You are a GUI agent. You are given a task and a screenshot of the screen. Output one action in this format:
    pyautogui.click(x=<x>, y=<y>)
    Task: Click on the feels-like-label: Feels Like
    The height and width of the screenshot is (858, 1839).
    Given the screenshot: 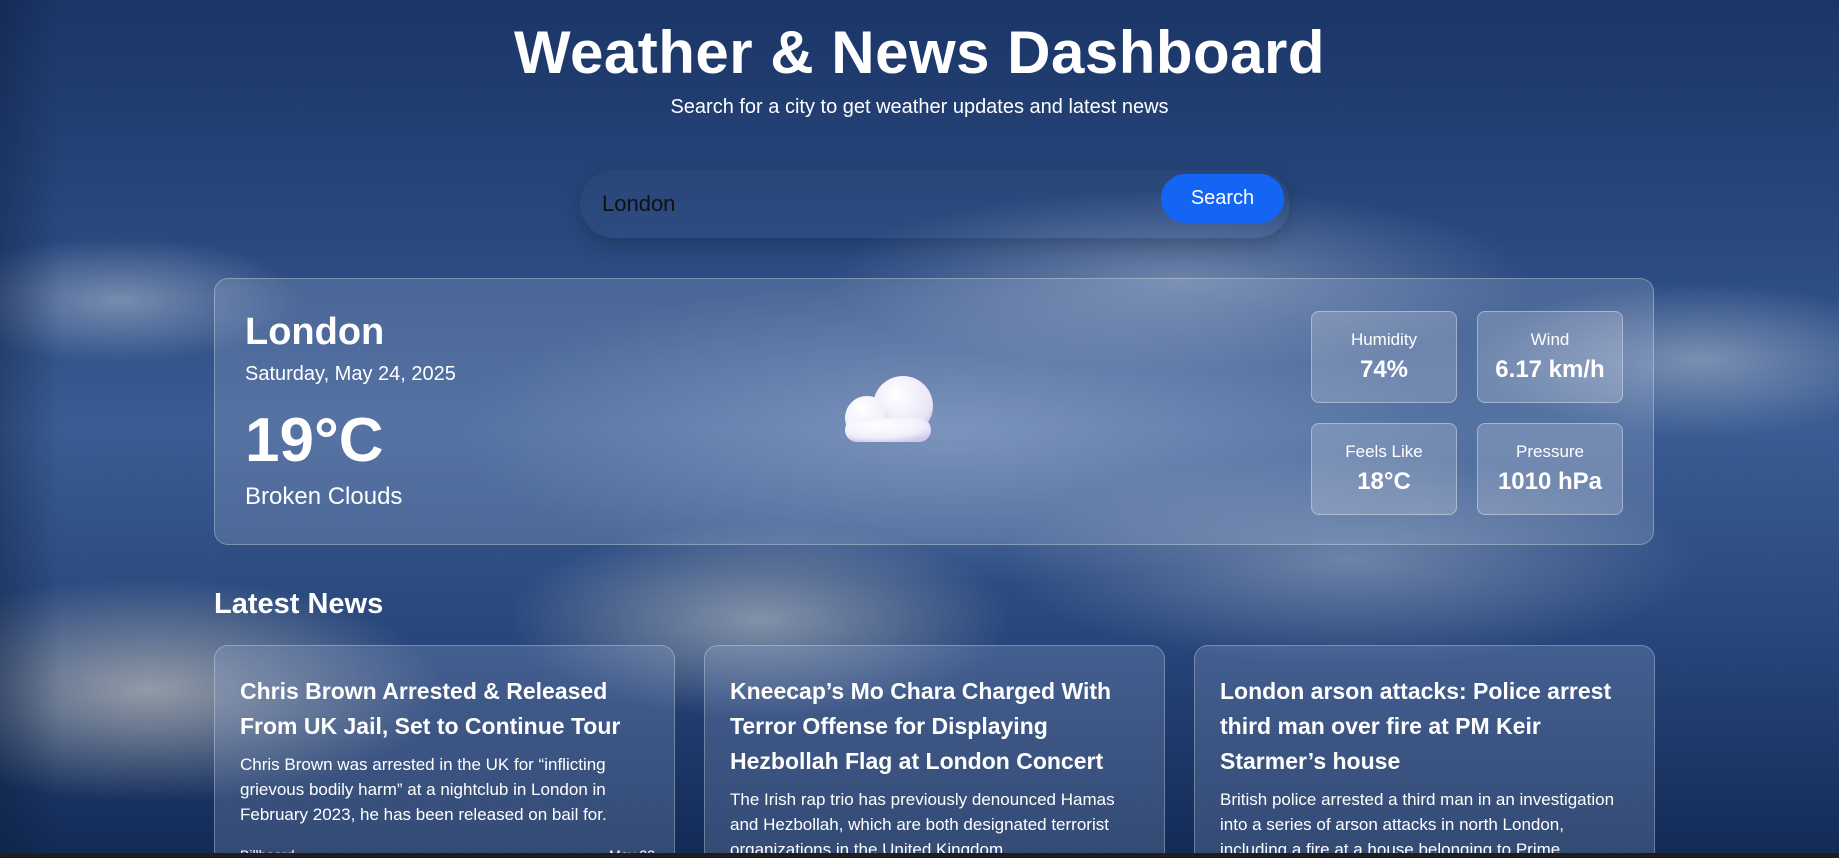 What is the action you would take?
    pyautogui.click(x=1384, y=451)
    